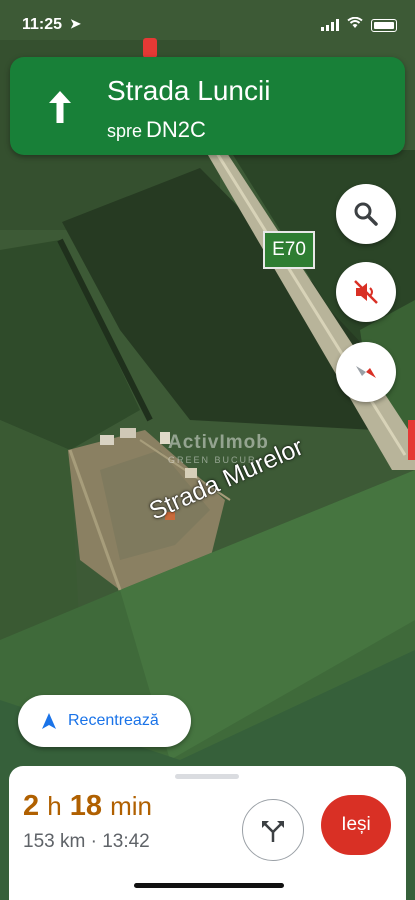 The height and width of the screenshot is (900, 415). I want to click on toward-prefix: spre, so click(125, 131).